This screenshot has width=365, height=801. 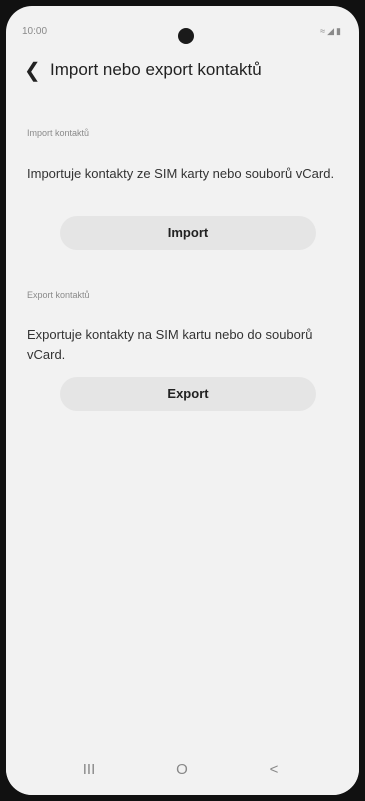 I want to click on export-section-label: Export kontaktů, so click(x=58, y=295).